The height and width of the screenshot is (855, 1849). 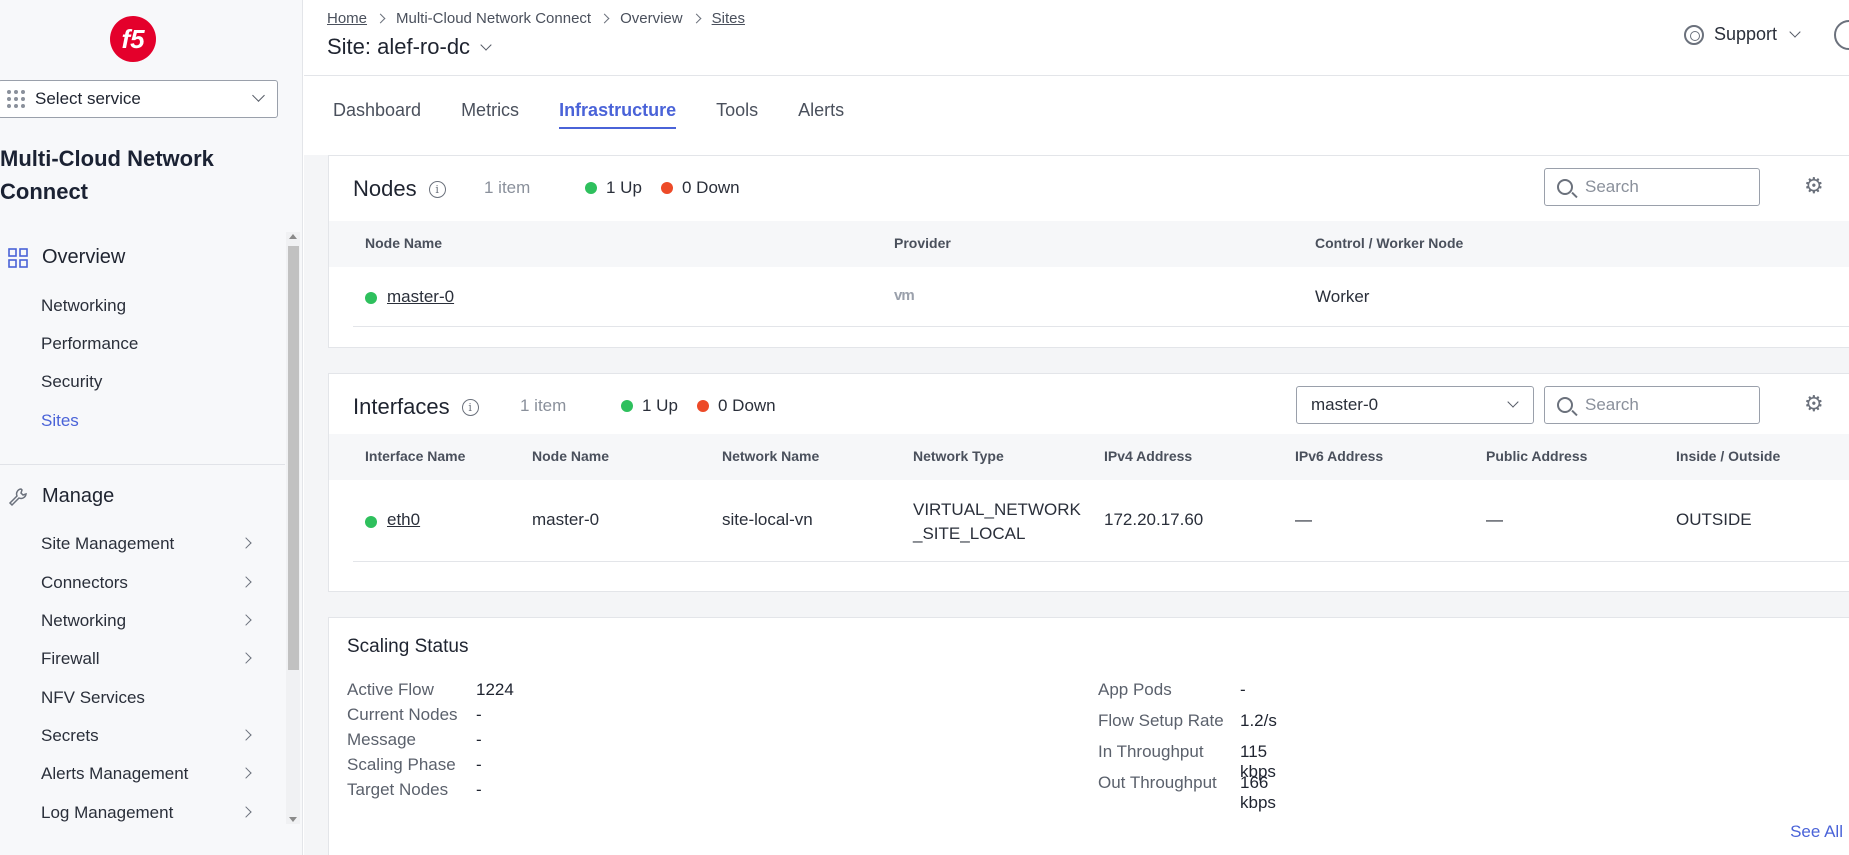 I want to click on col-public-address: Public Address, so click(x=1536, y=456).